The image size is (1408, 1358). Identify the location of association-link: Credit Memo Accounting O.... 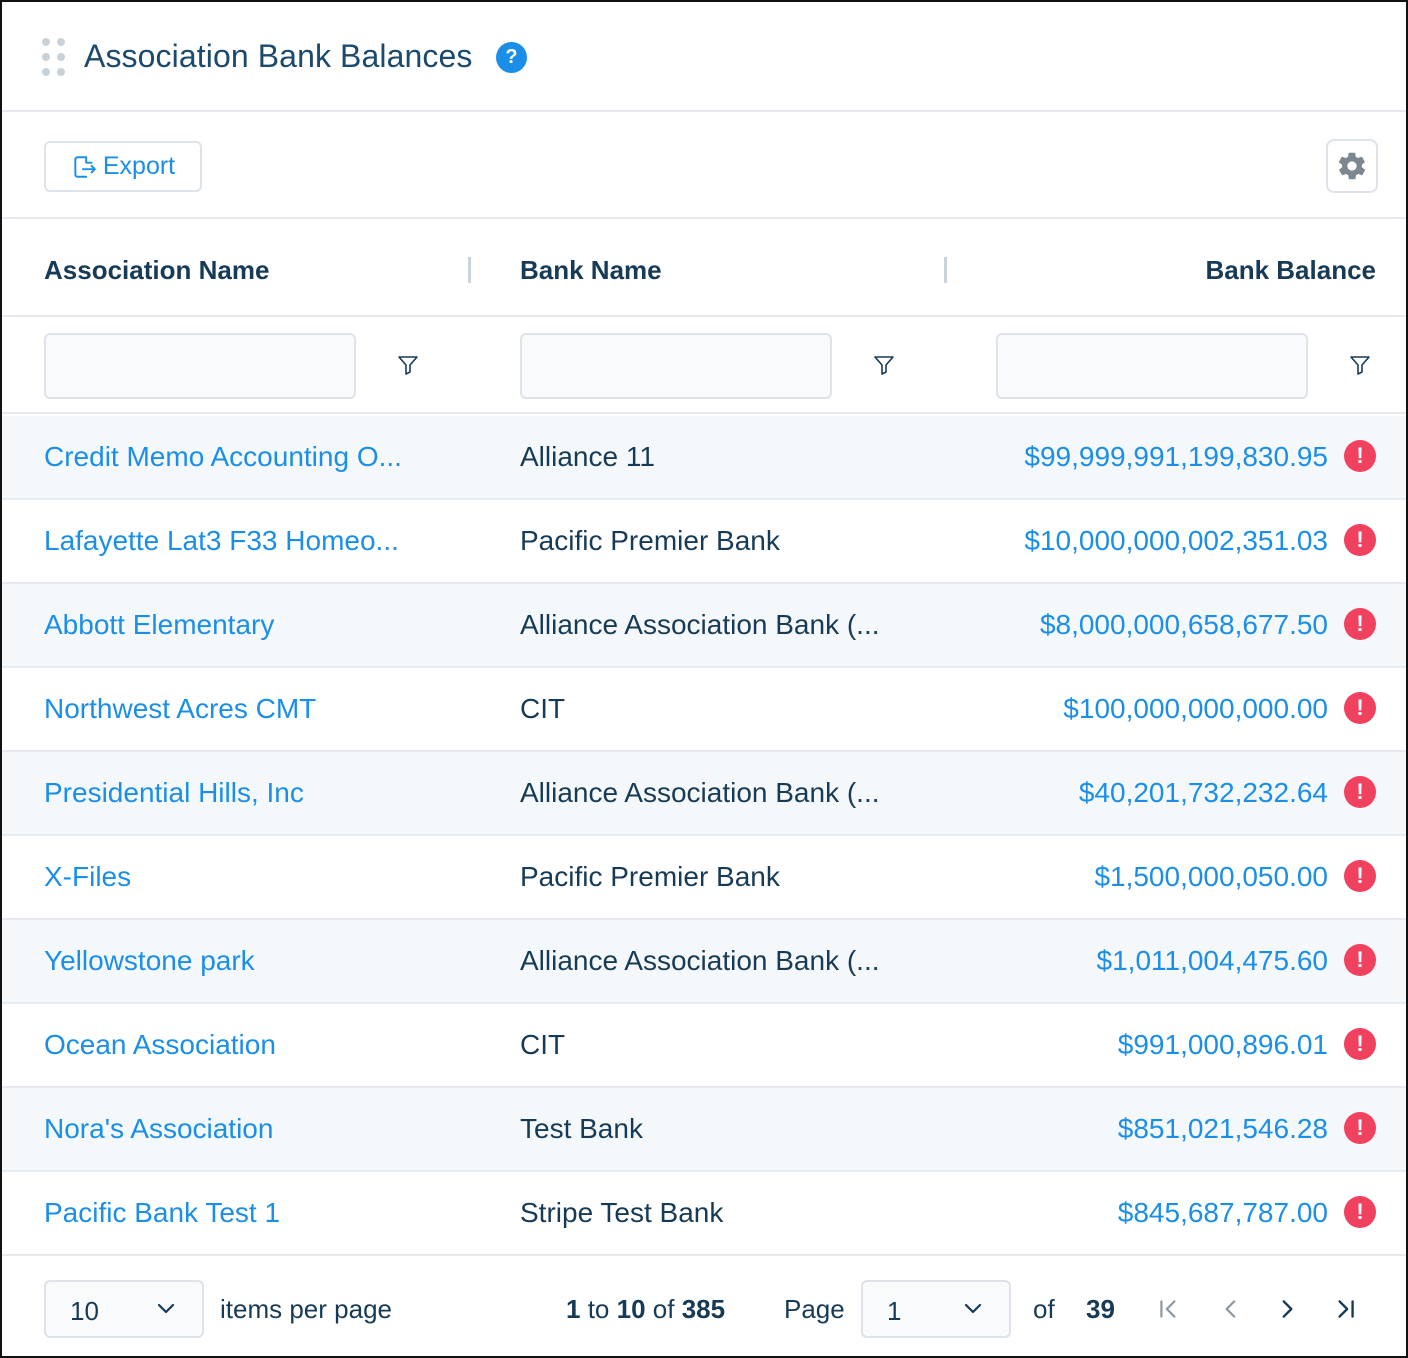
(223, 457).